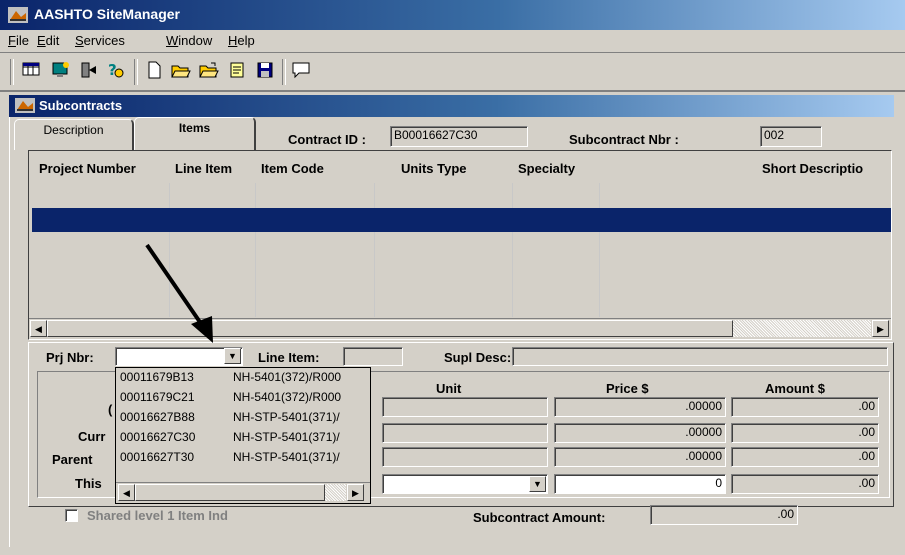  What do you see at coordinates (265, 72) in the screenshot?
I see `save-icon` at bounding box center [265, 72].